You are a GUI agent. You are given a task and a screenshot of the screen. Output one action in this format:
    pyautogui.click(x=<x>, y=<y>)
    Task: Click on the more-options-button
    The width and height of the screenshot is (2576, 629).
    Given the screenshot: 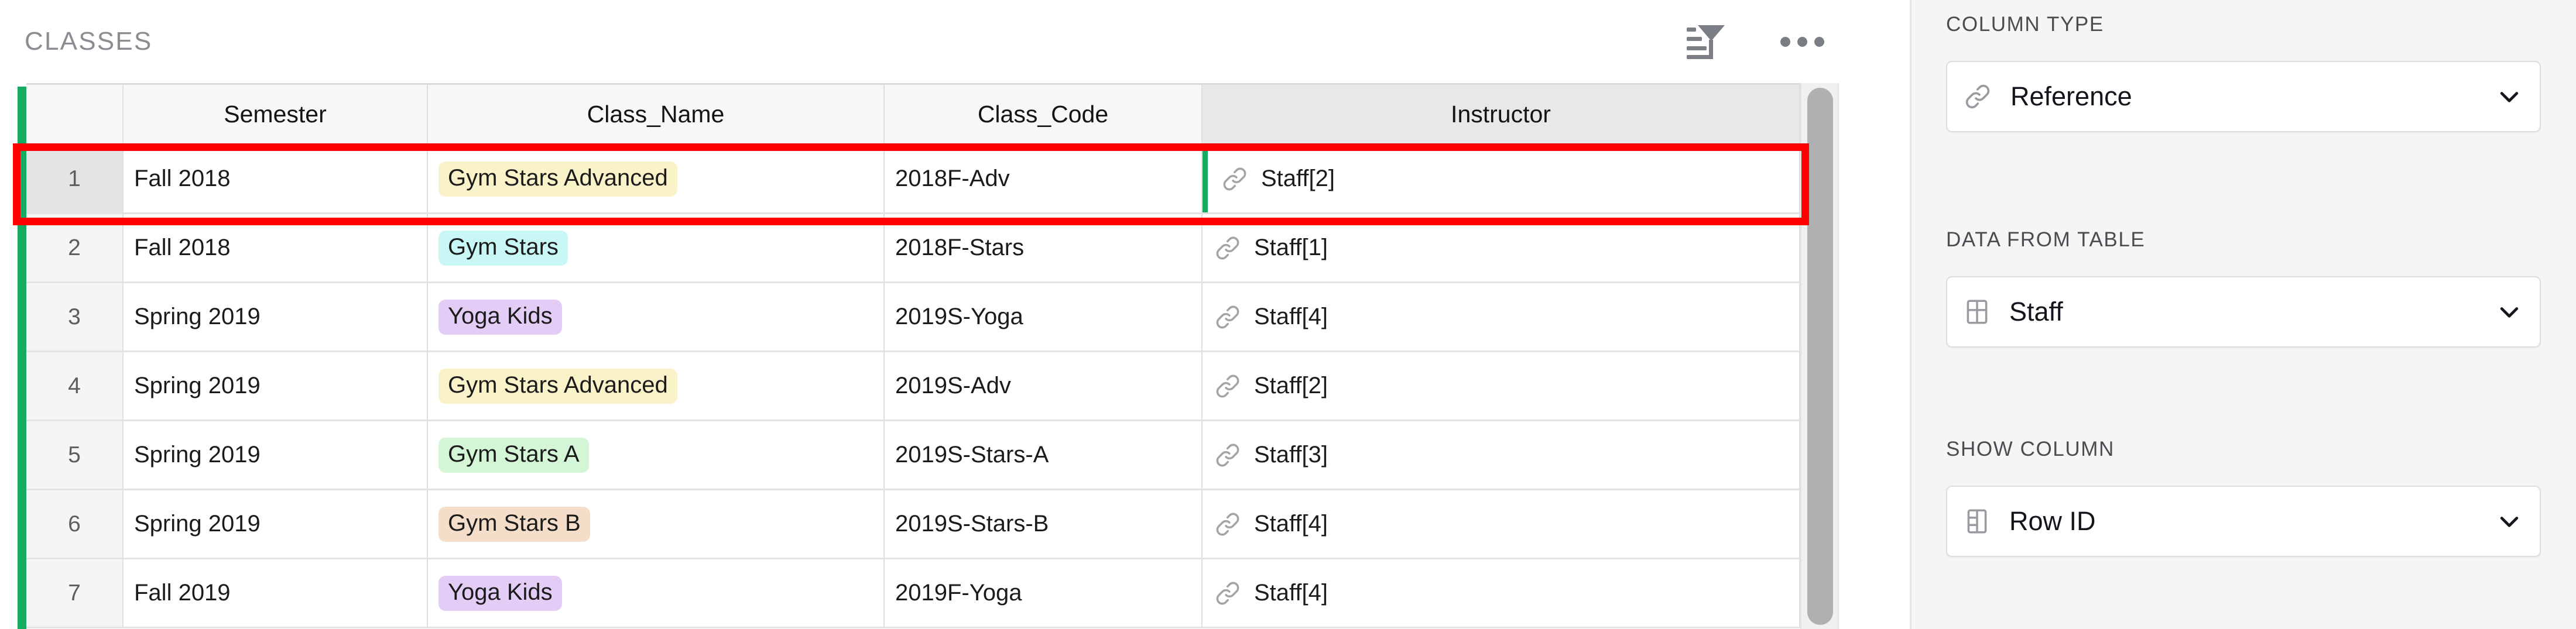 What is the action you would take?
    pyautogui.click(x=1802, y=41)
    